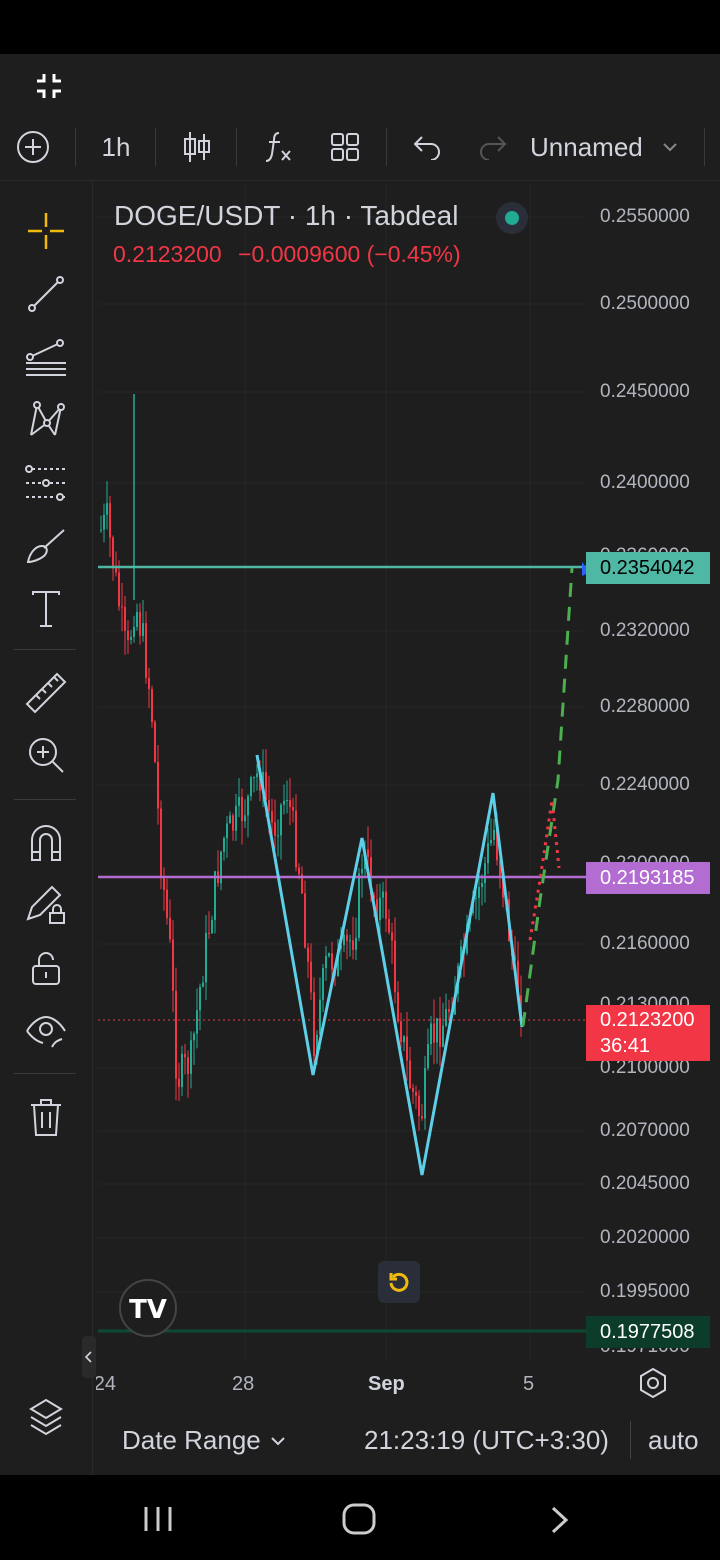 This screenshot has height=1560, width=720. I want to click on redo-button, so click(493, 147).